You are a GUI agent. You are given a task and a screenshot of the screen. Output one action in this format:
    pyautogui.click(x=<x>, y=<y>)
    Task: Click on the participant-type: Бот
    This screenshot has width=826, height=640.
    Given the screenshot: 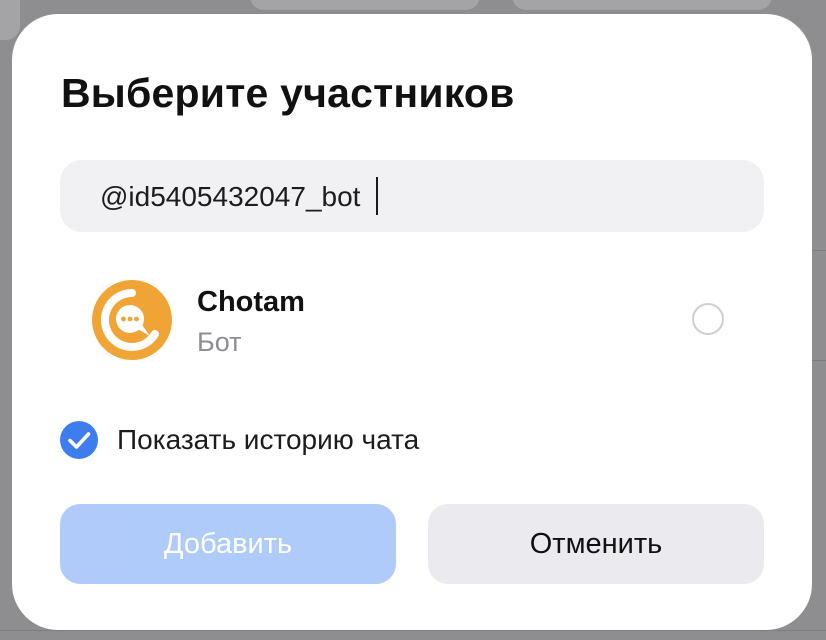 What is the action you would take?
    pyautogui.click(x=219, y=342)
    